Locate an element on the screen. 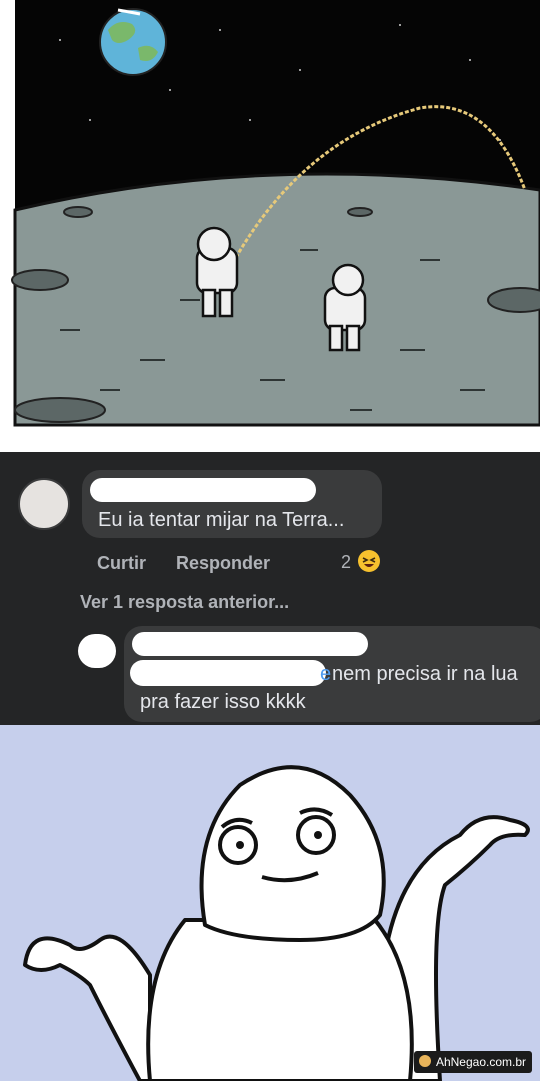 Image resolution: width=540 pixels, height=1081 pixels. mention-fragment: e is located at coordinates (325, 674).